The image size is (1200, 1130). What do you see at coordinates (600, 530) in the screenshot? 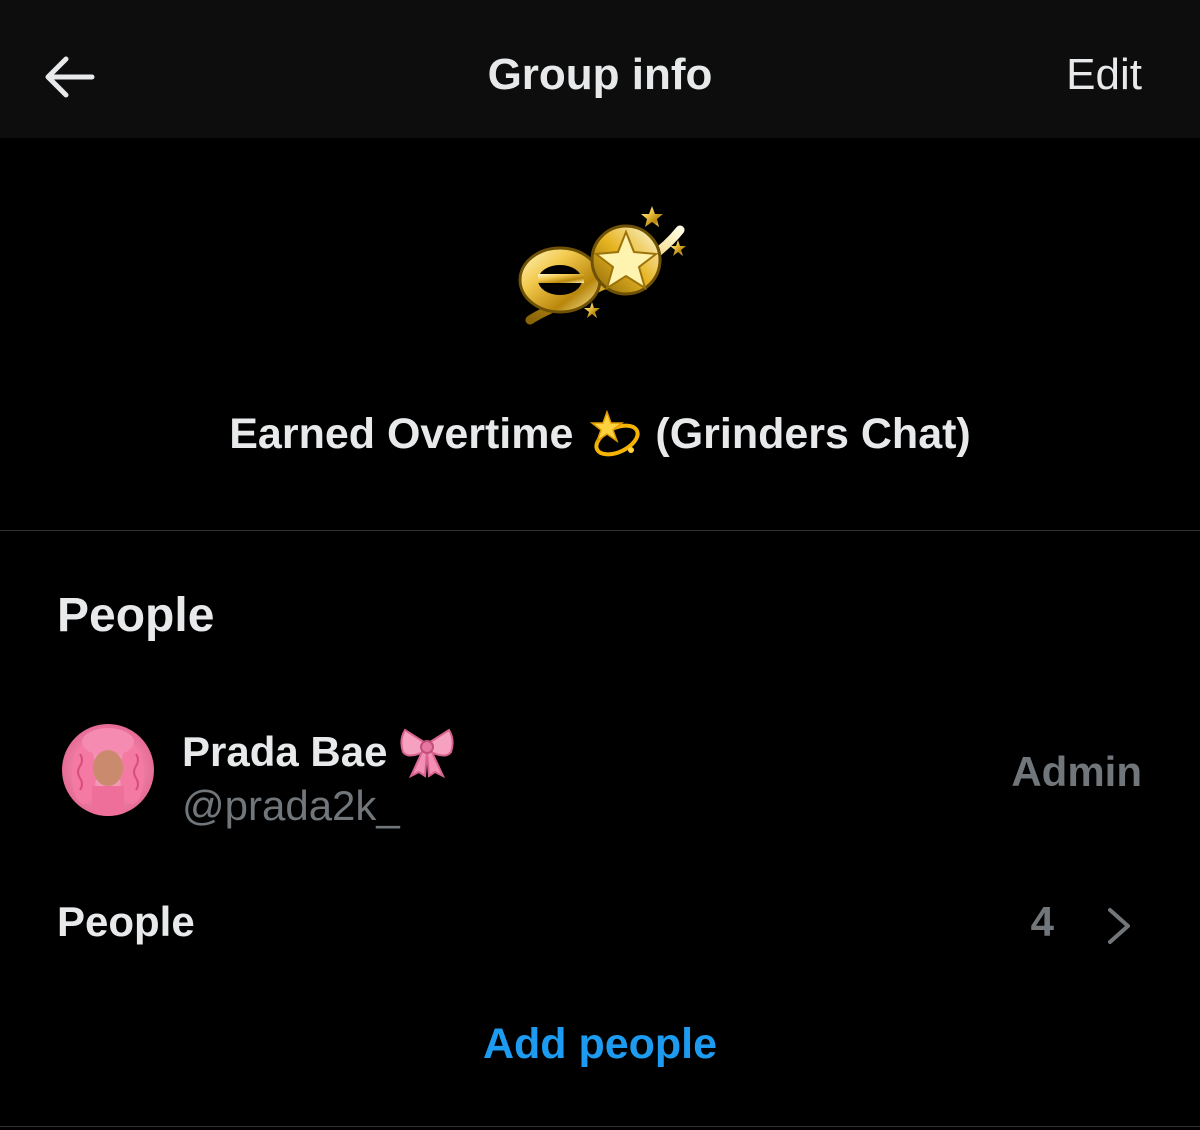
I see `divider` at bounding box center [600, 530].